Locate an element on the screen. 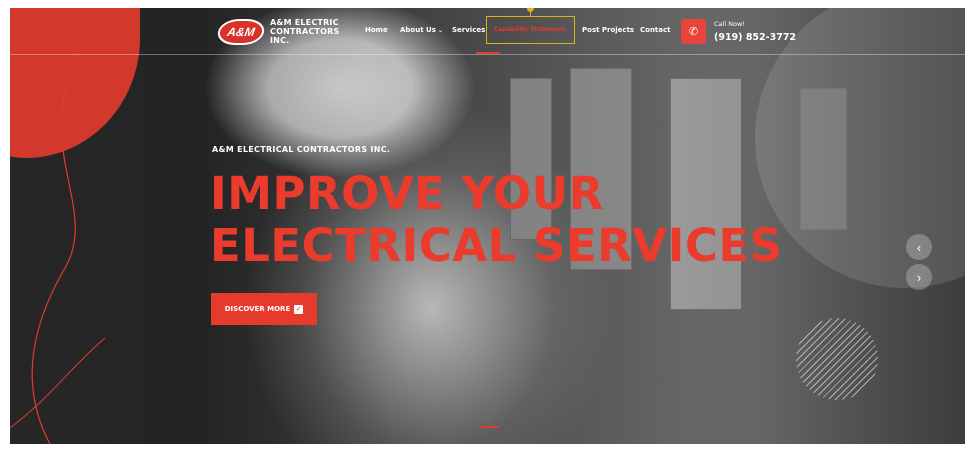 This screenshot has width=975, height=452. check-square-icon: ✓ is located at coordinates (299, 309).